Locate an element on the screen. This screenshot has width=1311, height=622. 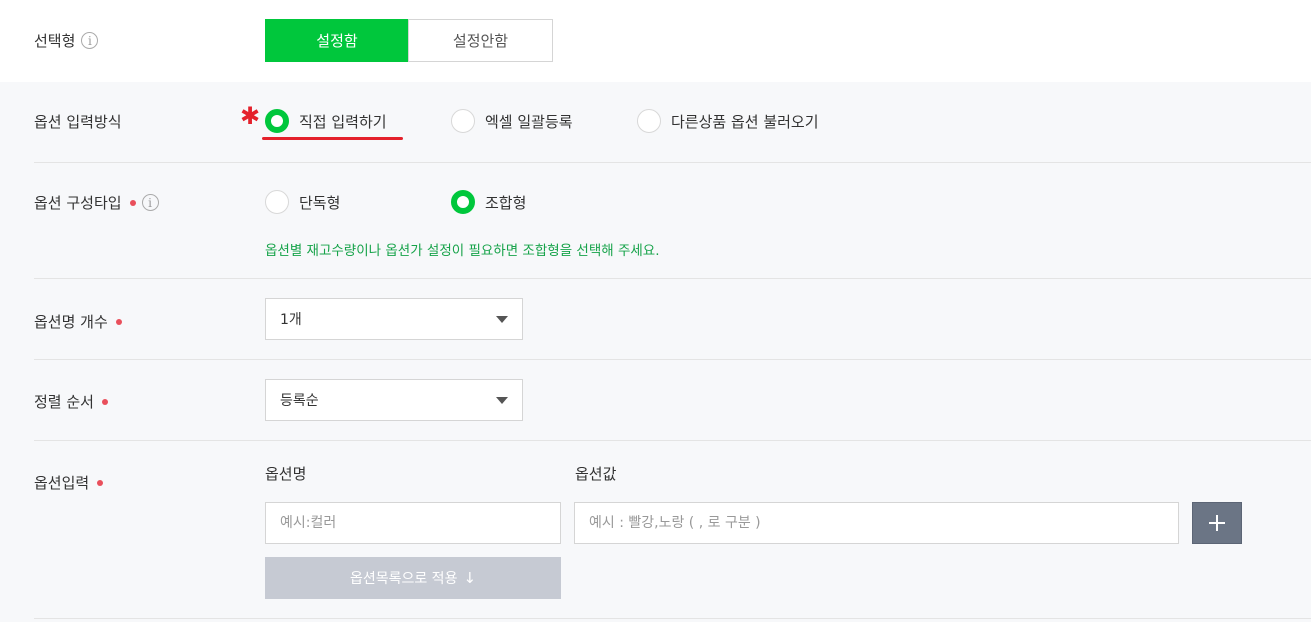
apply-button-label: 옵션목록으로 적용 is located at coordinates (403, 579).